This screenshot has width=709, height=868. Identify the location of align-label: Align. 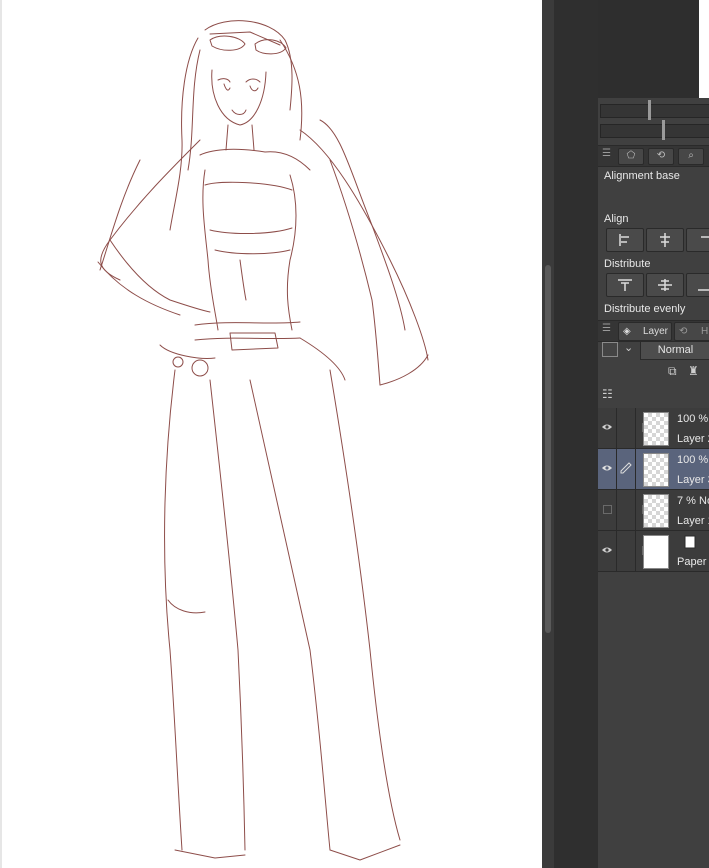
(616, 219).